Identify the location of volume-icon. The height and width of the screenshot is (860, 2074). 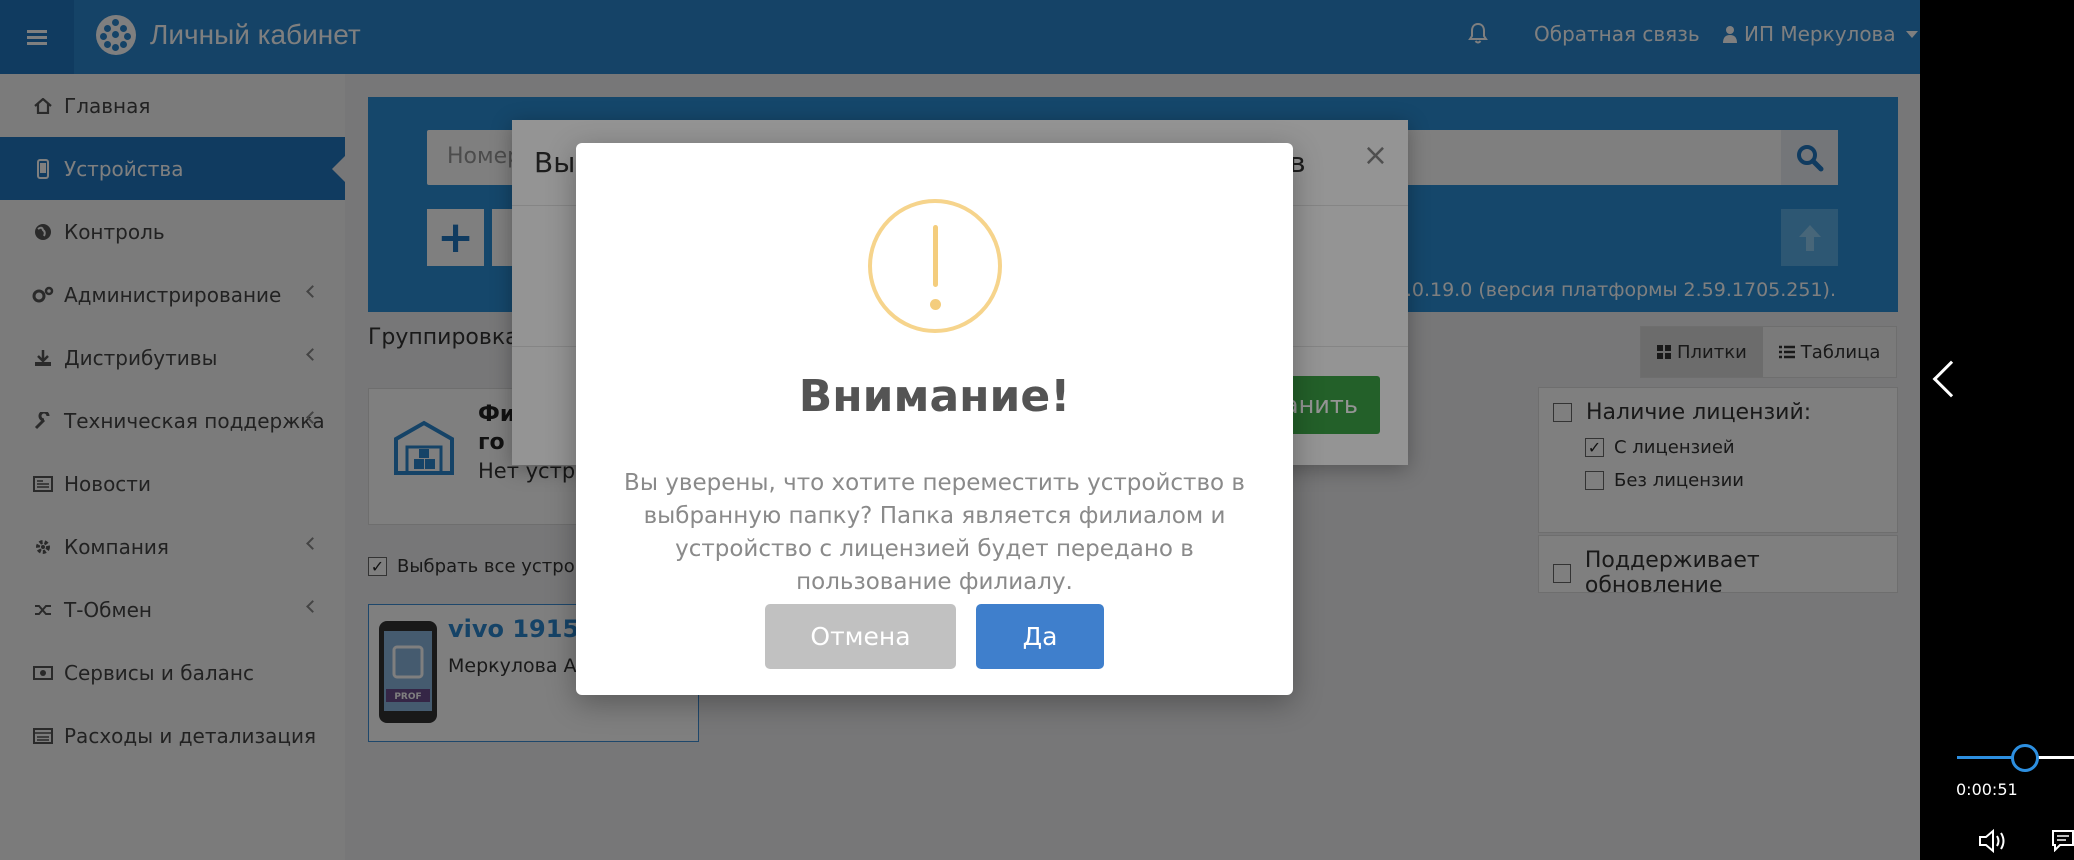
(1994, 841).